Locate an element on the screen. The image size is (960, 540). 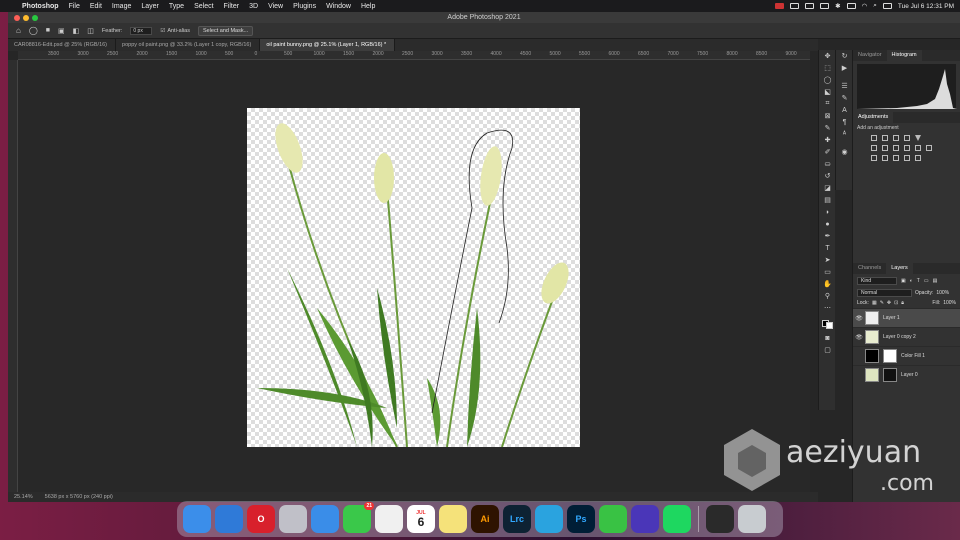
menu-edit: Edit is located at coordinates (96, 6).